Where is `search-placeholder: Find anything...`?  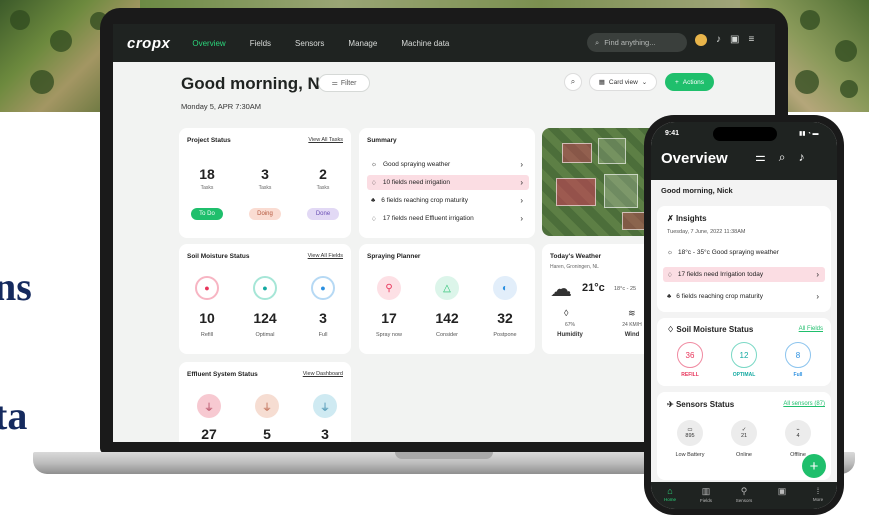
search-placeholder: Find anything... is located at coordinates (630, 42).